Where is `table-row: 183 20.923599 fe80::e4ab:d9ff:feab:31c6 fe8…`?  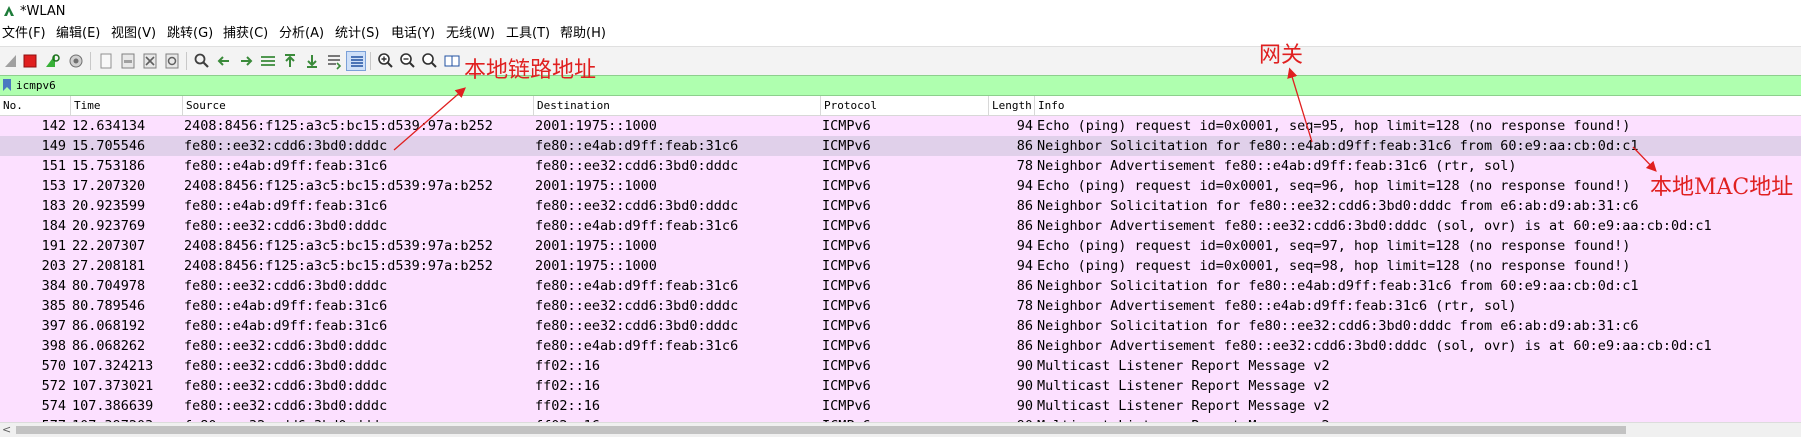
table-row: 183 20.923599 fe80::e4ab:d9ff:feab:31c6 fe8… is located at coordinates (900, 206).